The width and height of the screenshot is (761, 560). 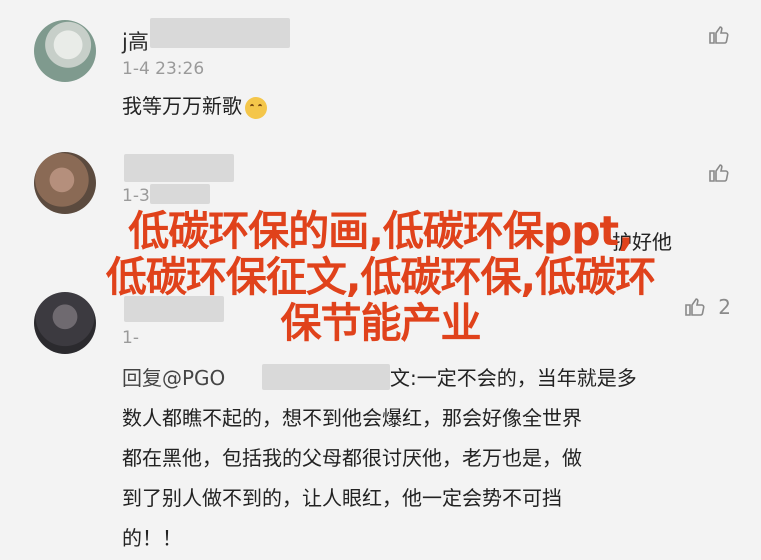 What do you see at coordinates (352, 458) in the screenshot?
I see `comment-line-3: 都在黑他，包括我的父母都很讨厌他，老万也是，做` at bounding box center [352, 458].